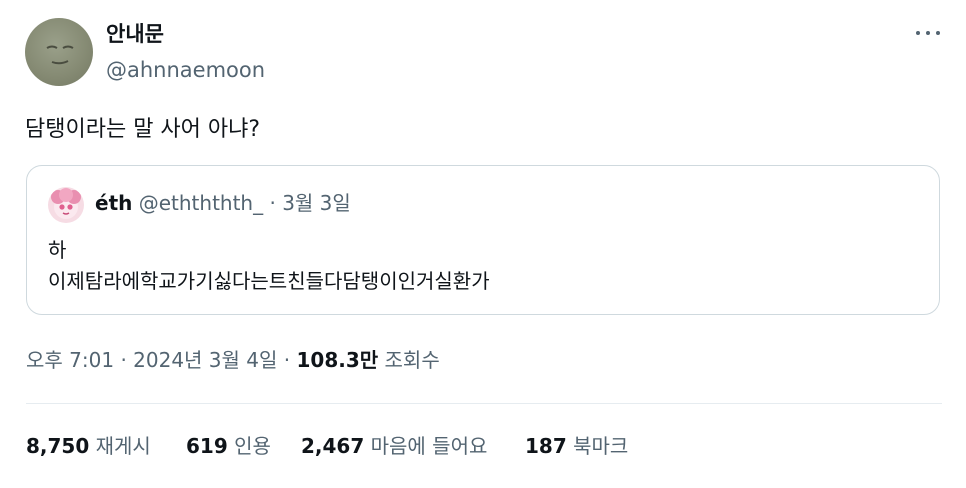 Image resolution: width=966 pixels, height=488 pixels. Describe the element at coordinates (201, 203) in the screenshot. I see `quote-handle: @ethththth_` at that location.